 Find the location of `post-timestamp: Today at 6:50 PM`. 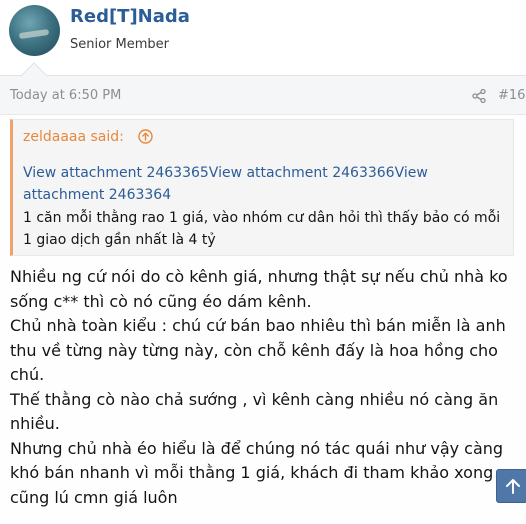

post-timestamp: Today at 6:50 PM is located at coordinates (65, 95).